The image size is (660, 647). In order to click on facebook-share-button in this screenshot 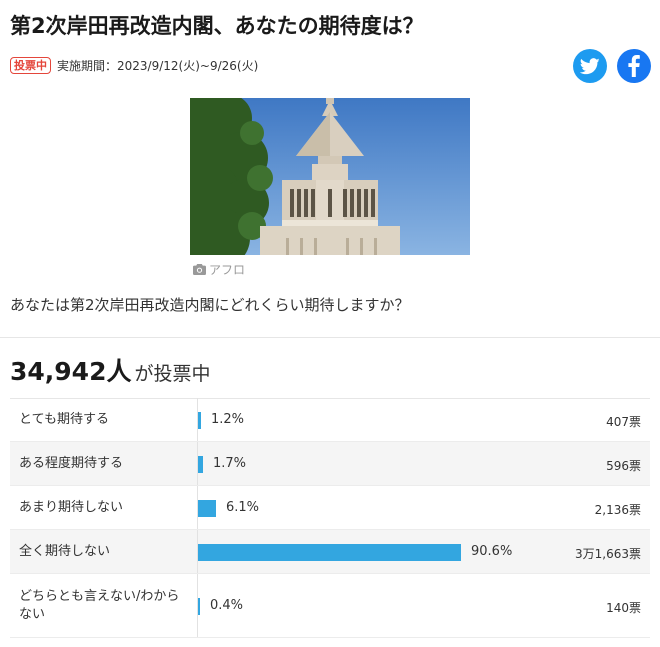, I will do `click(634, 66)`.